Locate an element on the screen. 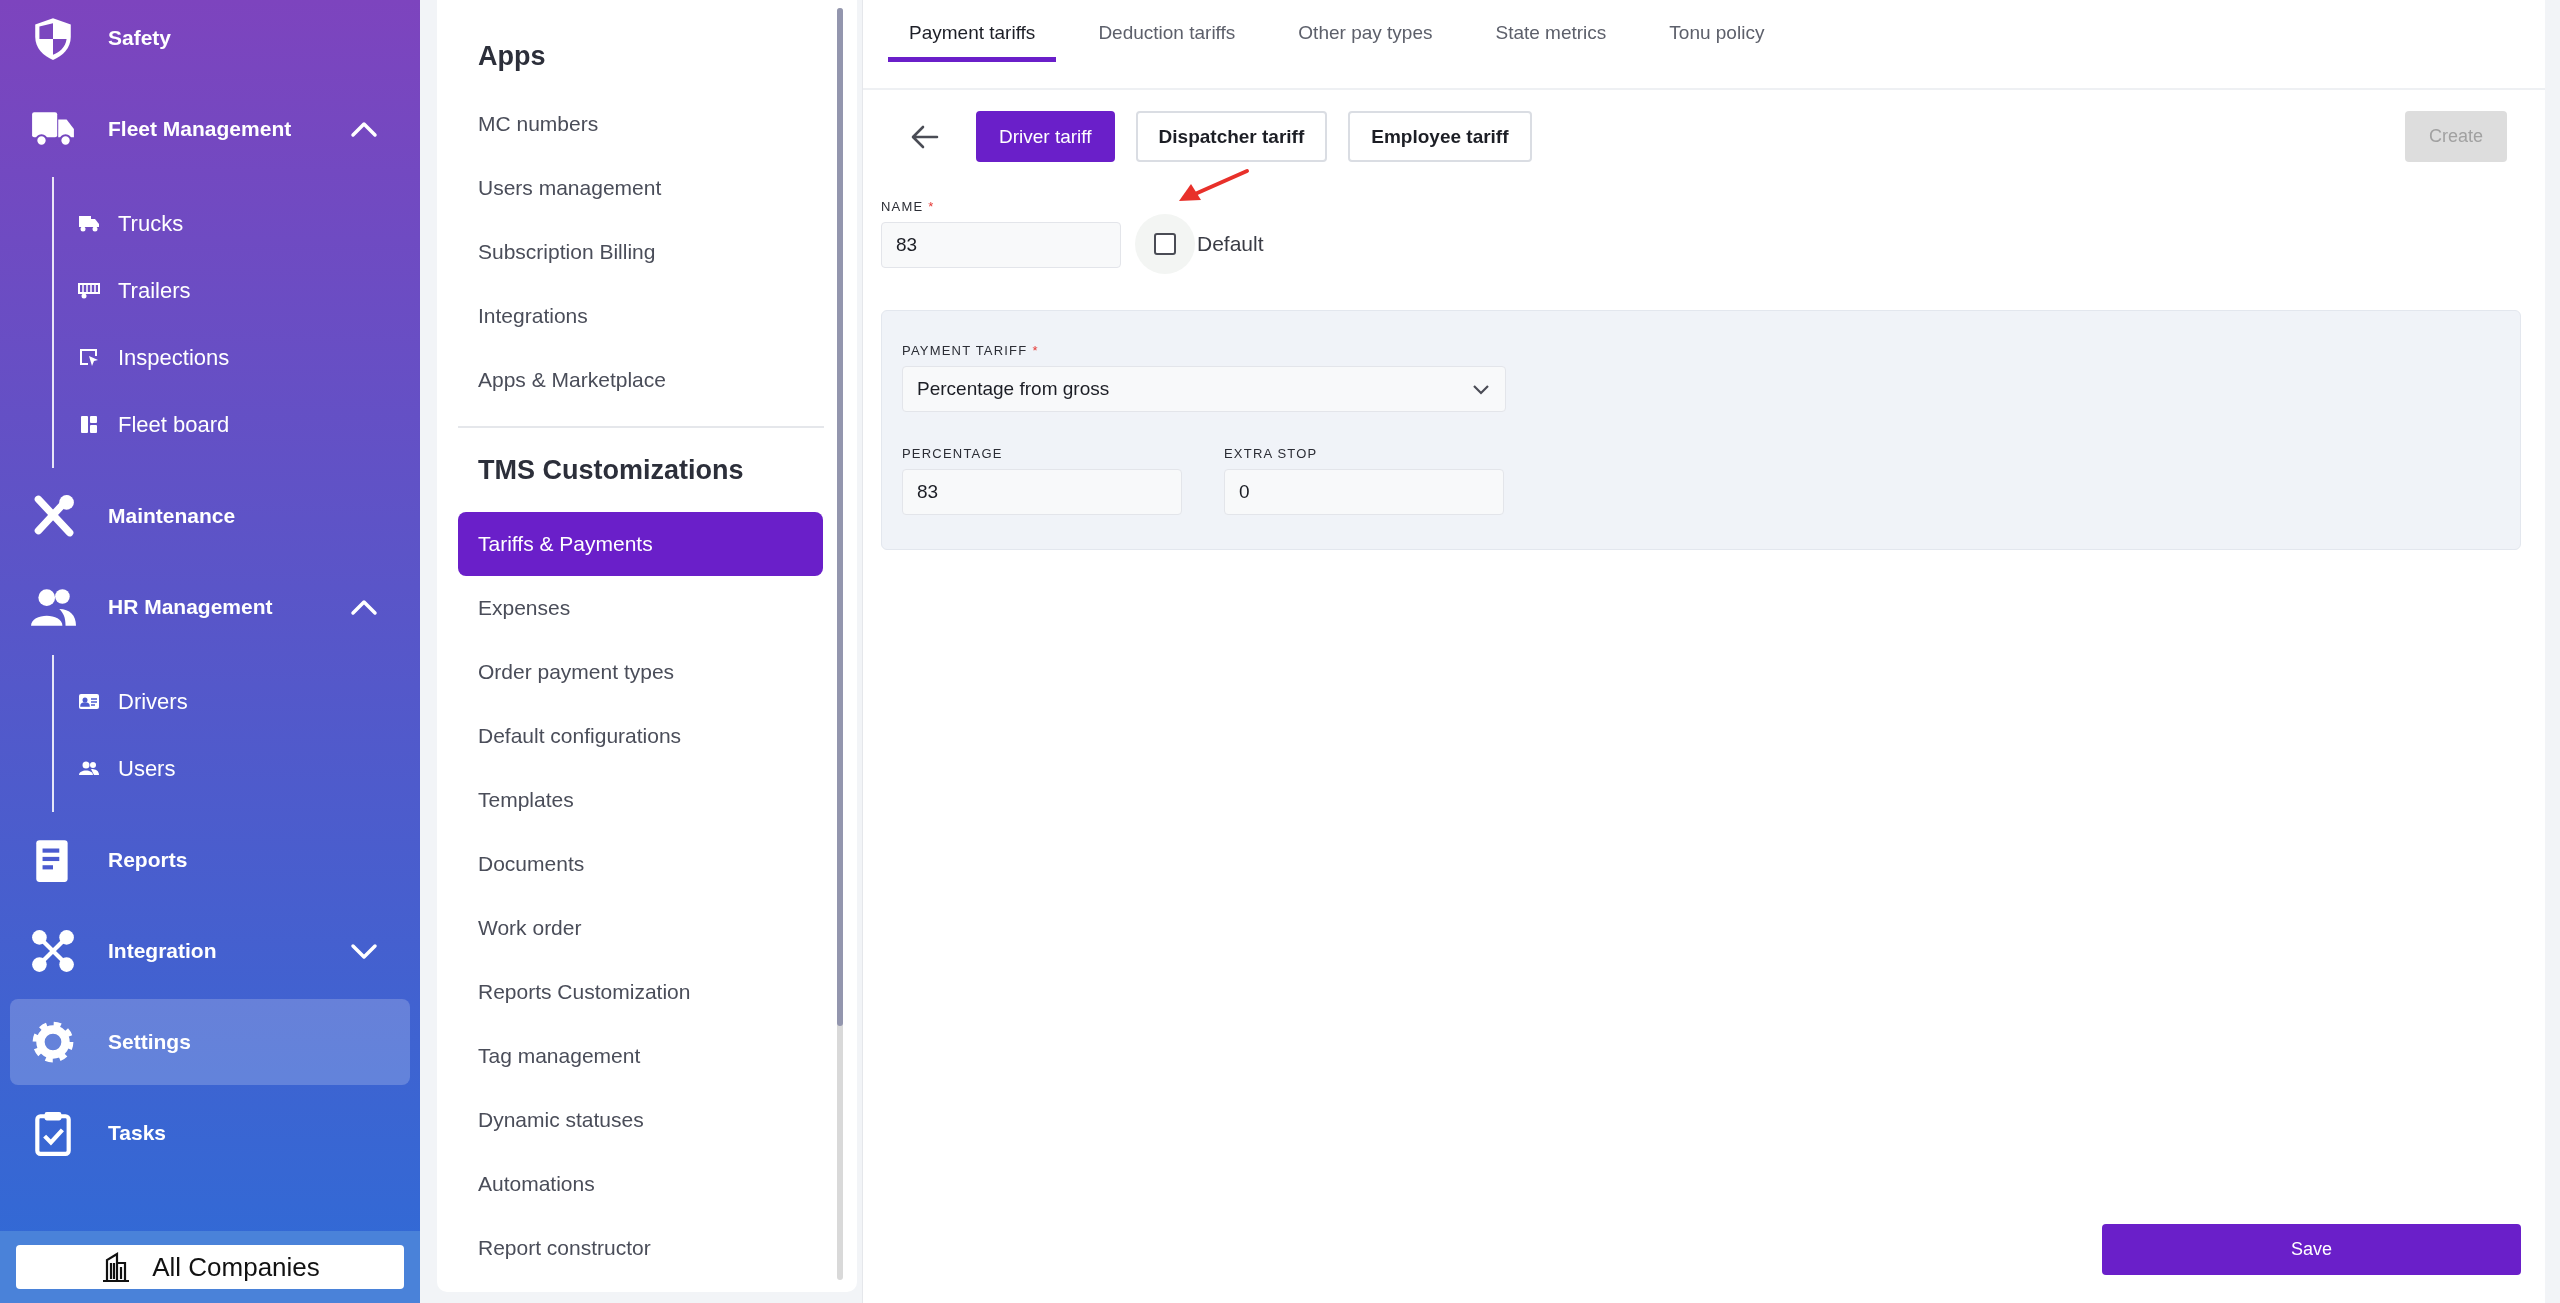 This screenshot has height=1303, width=2560. sidebar-subitem: Trailers is located at coordinates (229, 290).